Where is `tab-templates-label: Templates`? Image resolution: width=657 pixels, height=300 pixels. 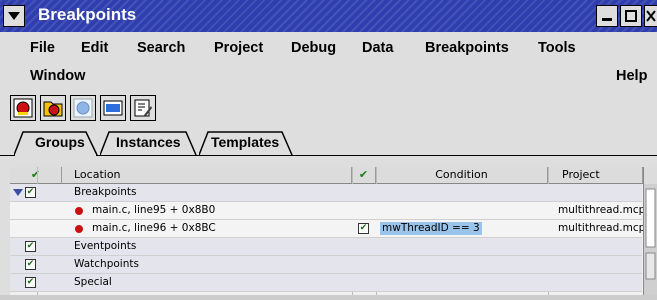 tab-templates-label: Templates is located at coordinates (245, 142).